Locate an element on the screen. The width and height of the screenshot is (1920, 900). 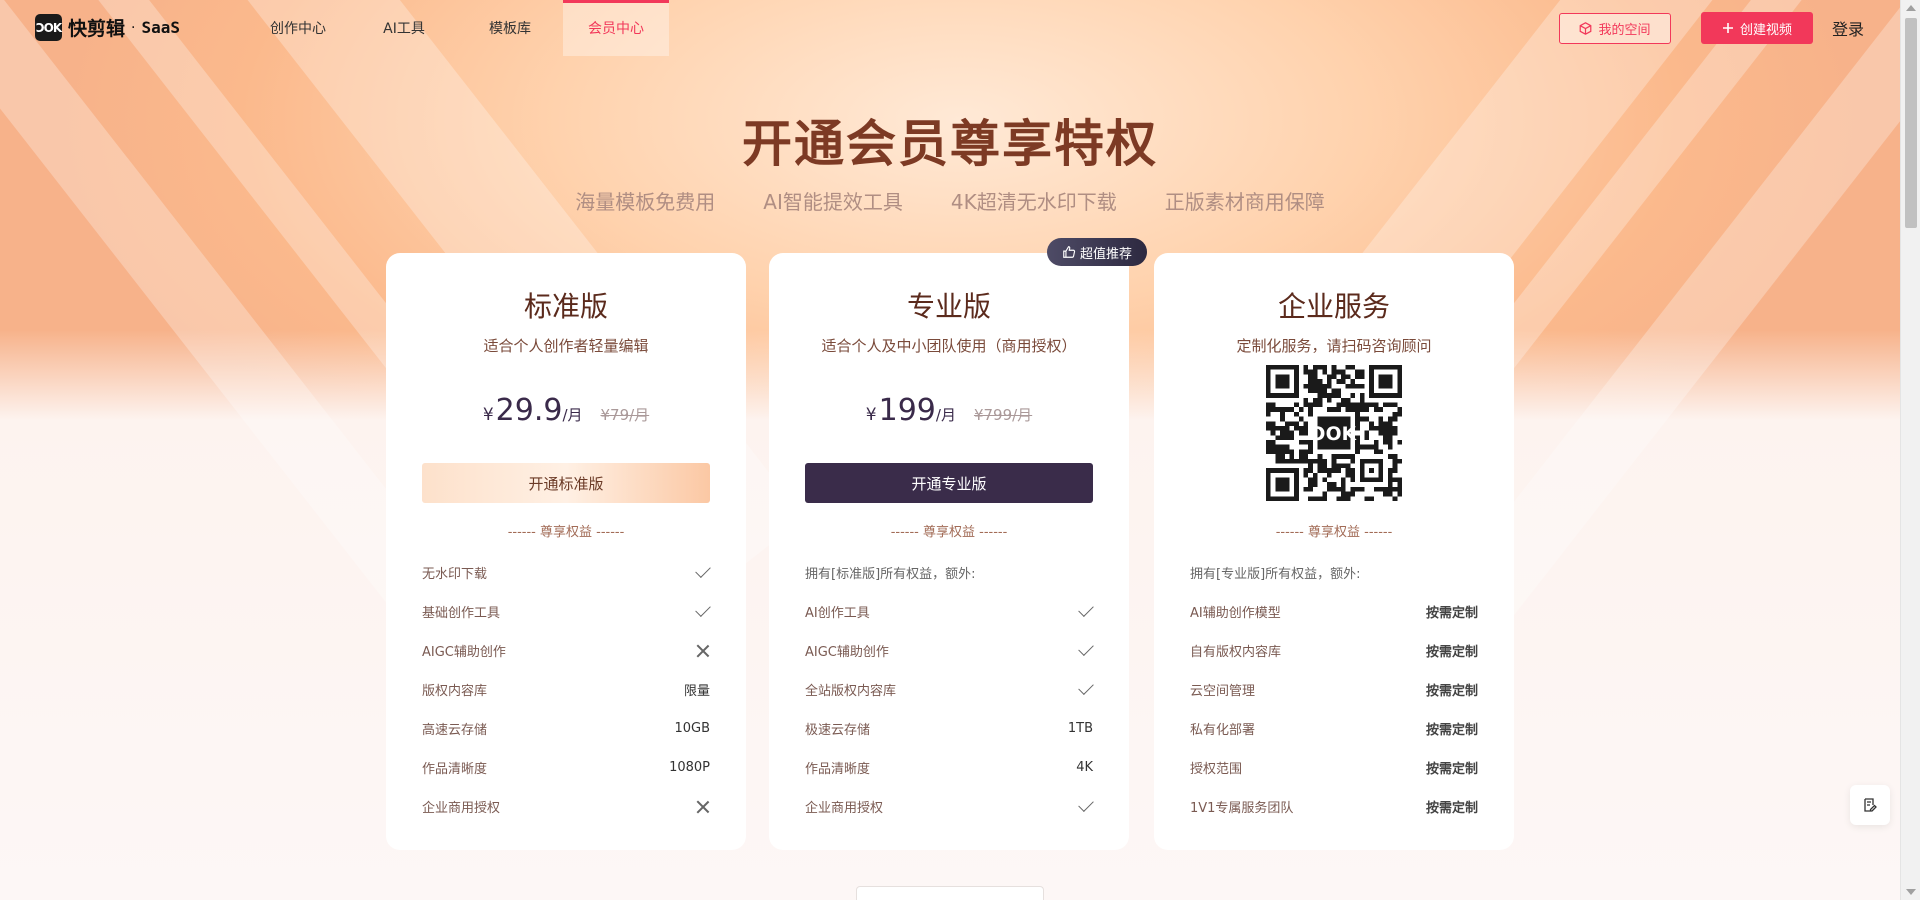
main-nav: 创作中心 AI工具 模板库 会员中心 is located at coordinates (457, 28).